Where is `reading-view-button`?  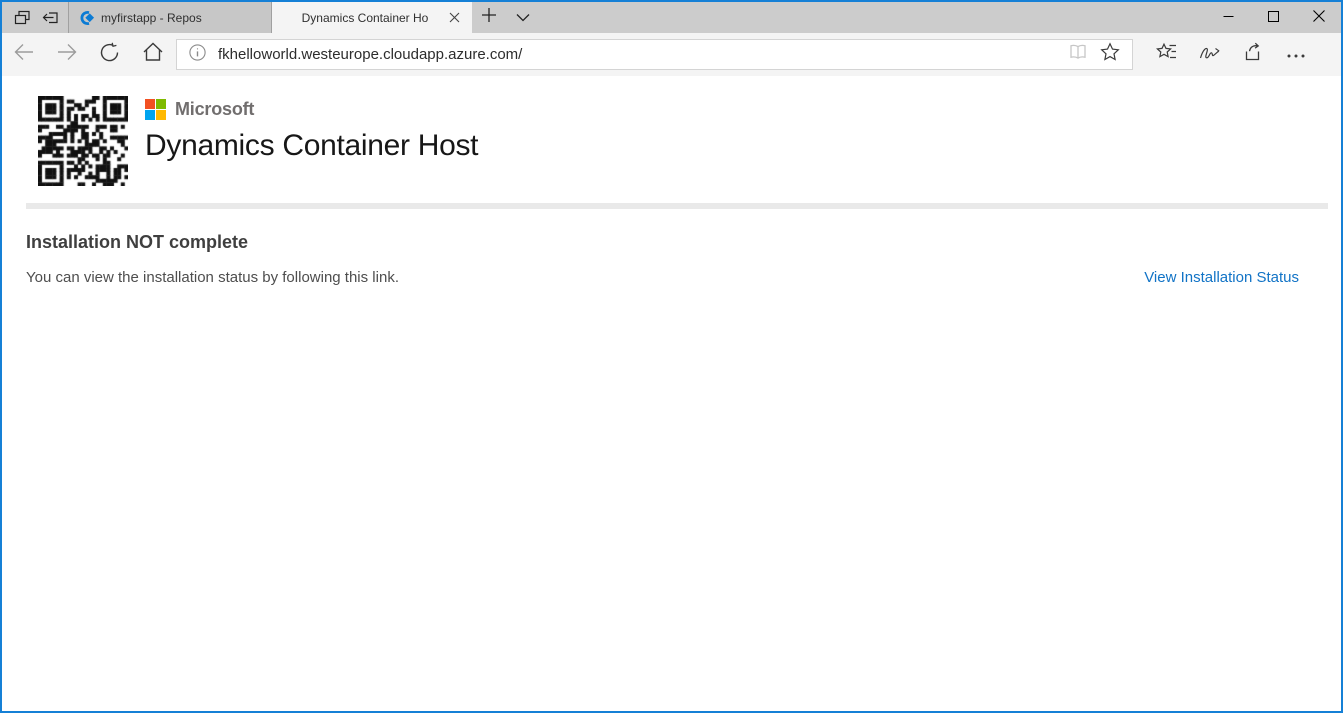
reading-view-button is located at coordinates (1078, 54).